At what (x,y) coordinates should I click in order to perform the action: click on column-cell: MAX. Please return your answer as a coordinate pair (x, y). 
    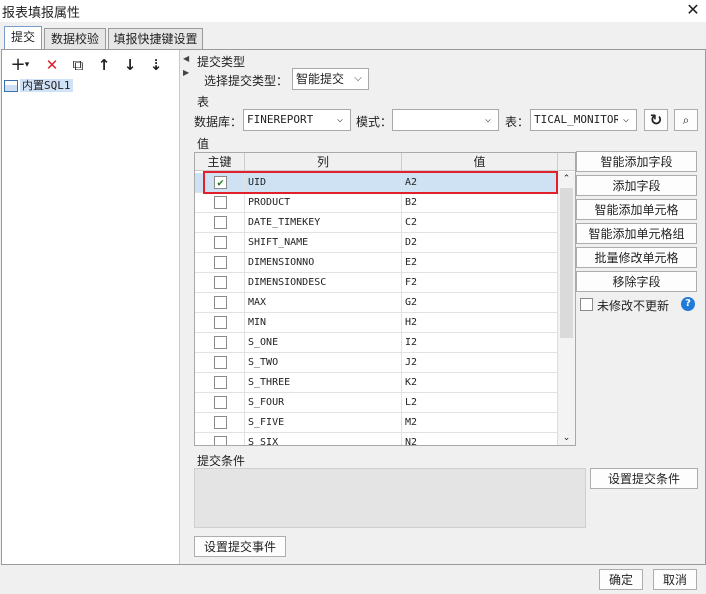
    Looking at the image, I should click on (323, 303).